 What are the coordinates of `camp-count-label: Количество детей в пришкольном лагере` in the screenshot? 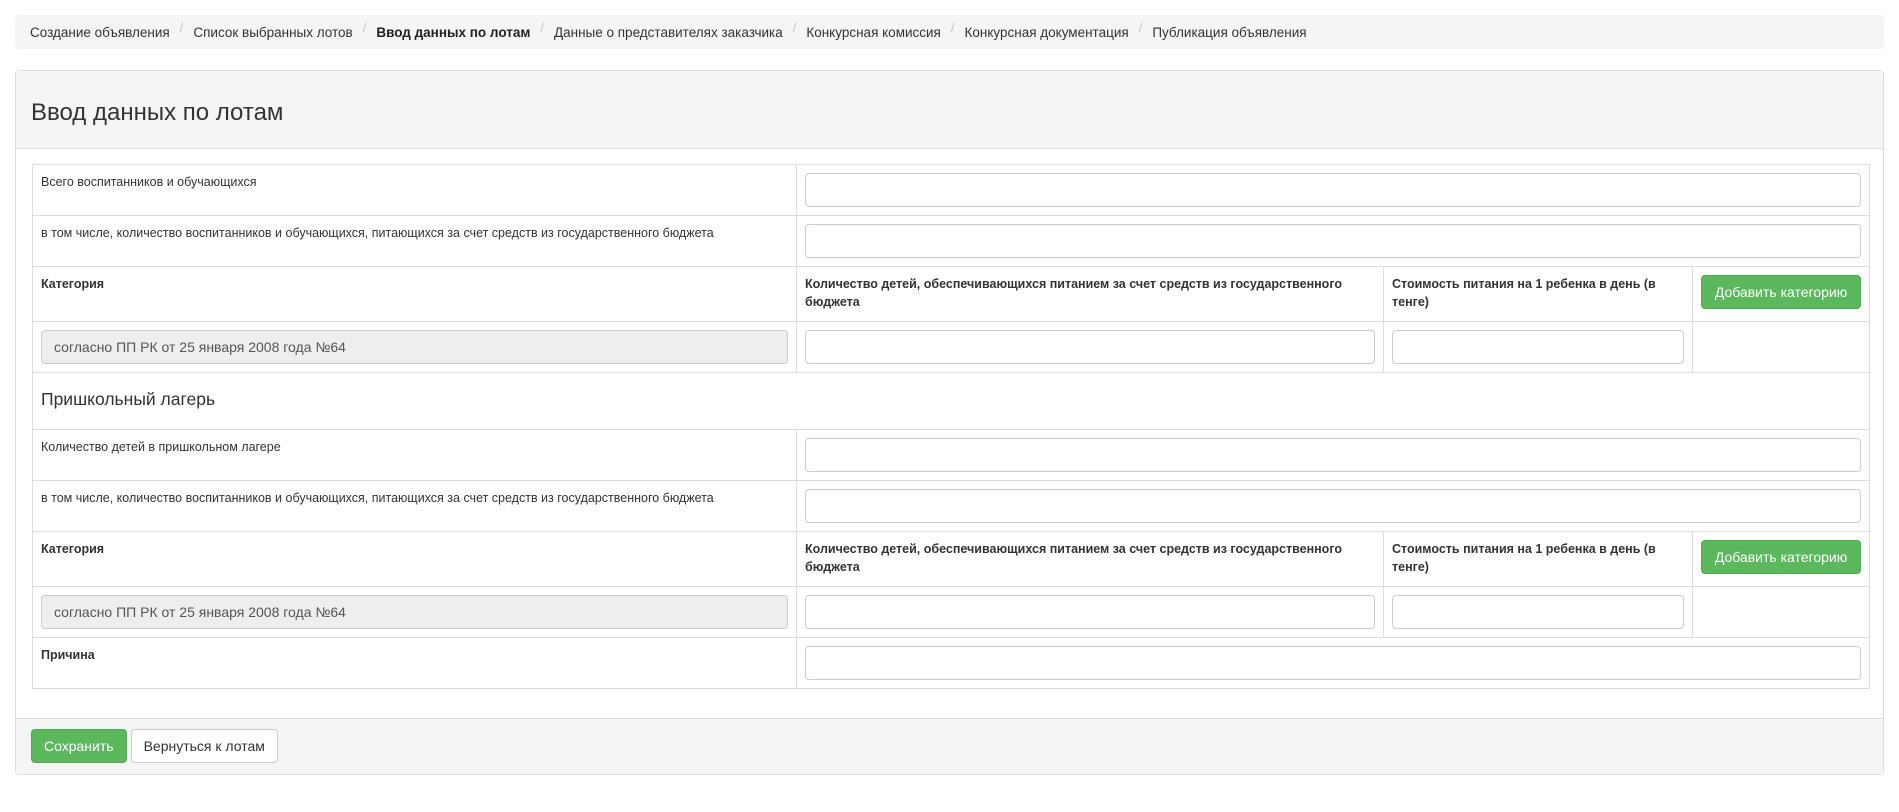 It's located at (414, 455).